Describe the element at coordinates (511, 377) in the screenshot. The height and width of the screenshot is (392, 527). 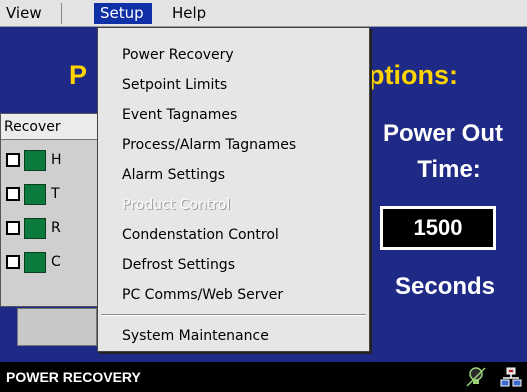
I see `network-icon` at that location.